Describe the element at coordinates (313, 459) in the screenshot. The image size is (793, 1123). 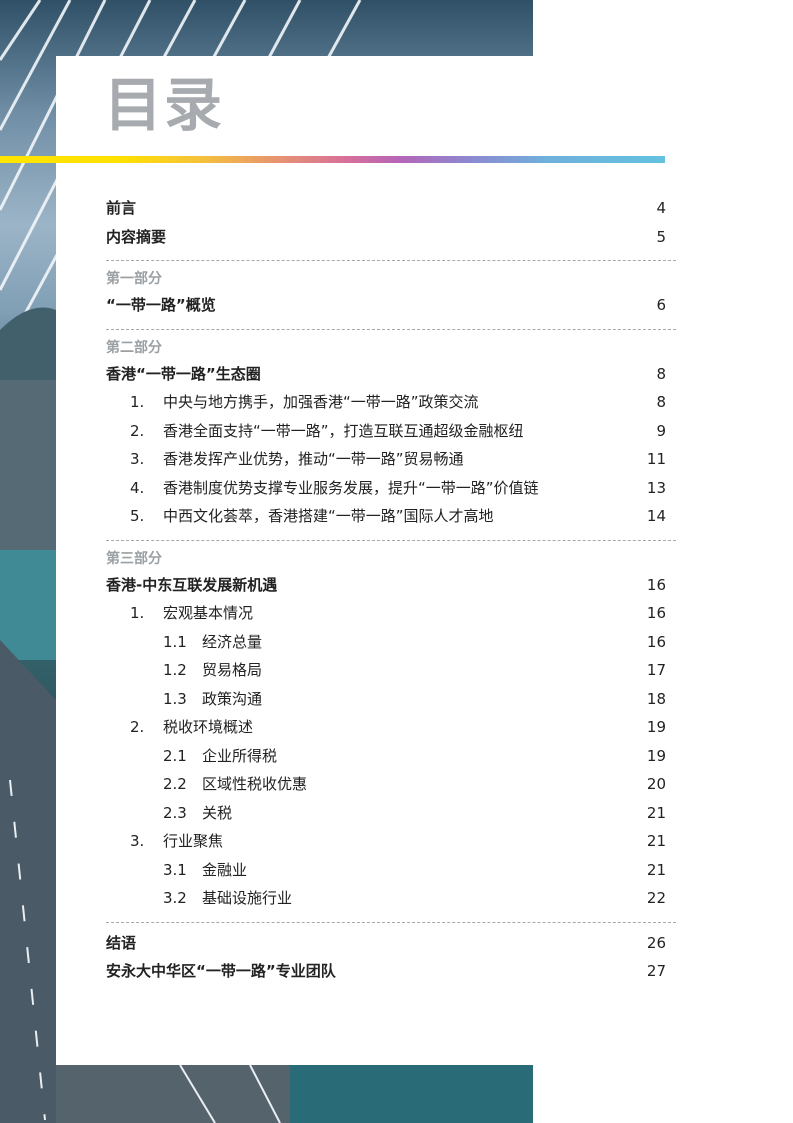
I see `toc-entry-label: 香港发挥产业优势，推动“一带一路”贸易畅通` at that location.